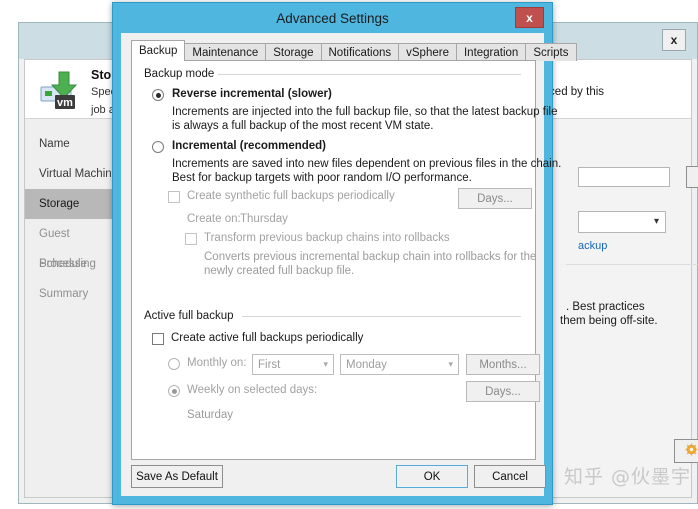 The width and height of the screenshot is (698, 509). What do you see at coordinates (74, 174) in the screenshot?
I see `sidebar-item-virtual-machines: Virtual Machines` at bounding box center [74, 174].